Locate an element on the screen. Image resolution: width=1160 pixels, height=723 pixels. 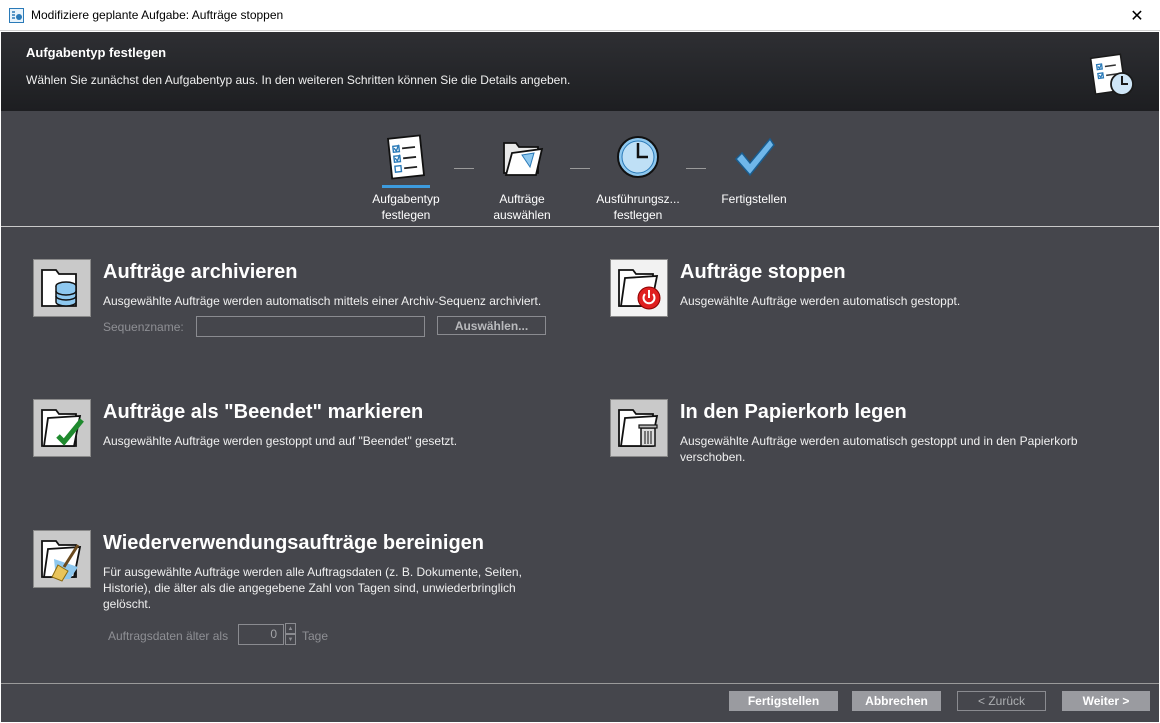
stop-folder-icon is located at coordinates (639, 289).